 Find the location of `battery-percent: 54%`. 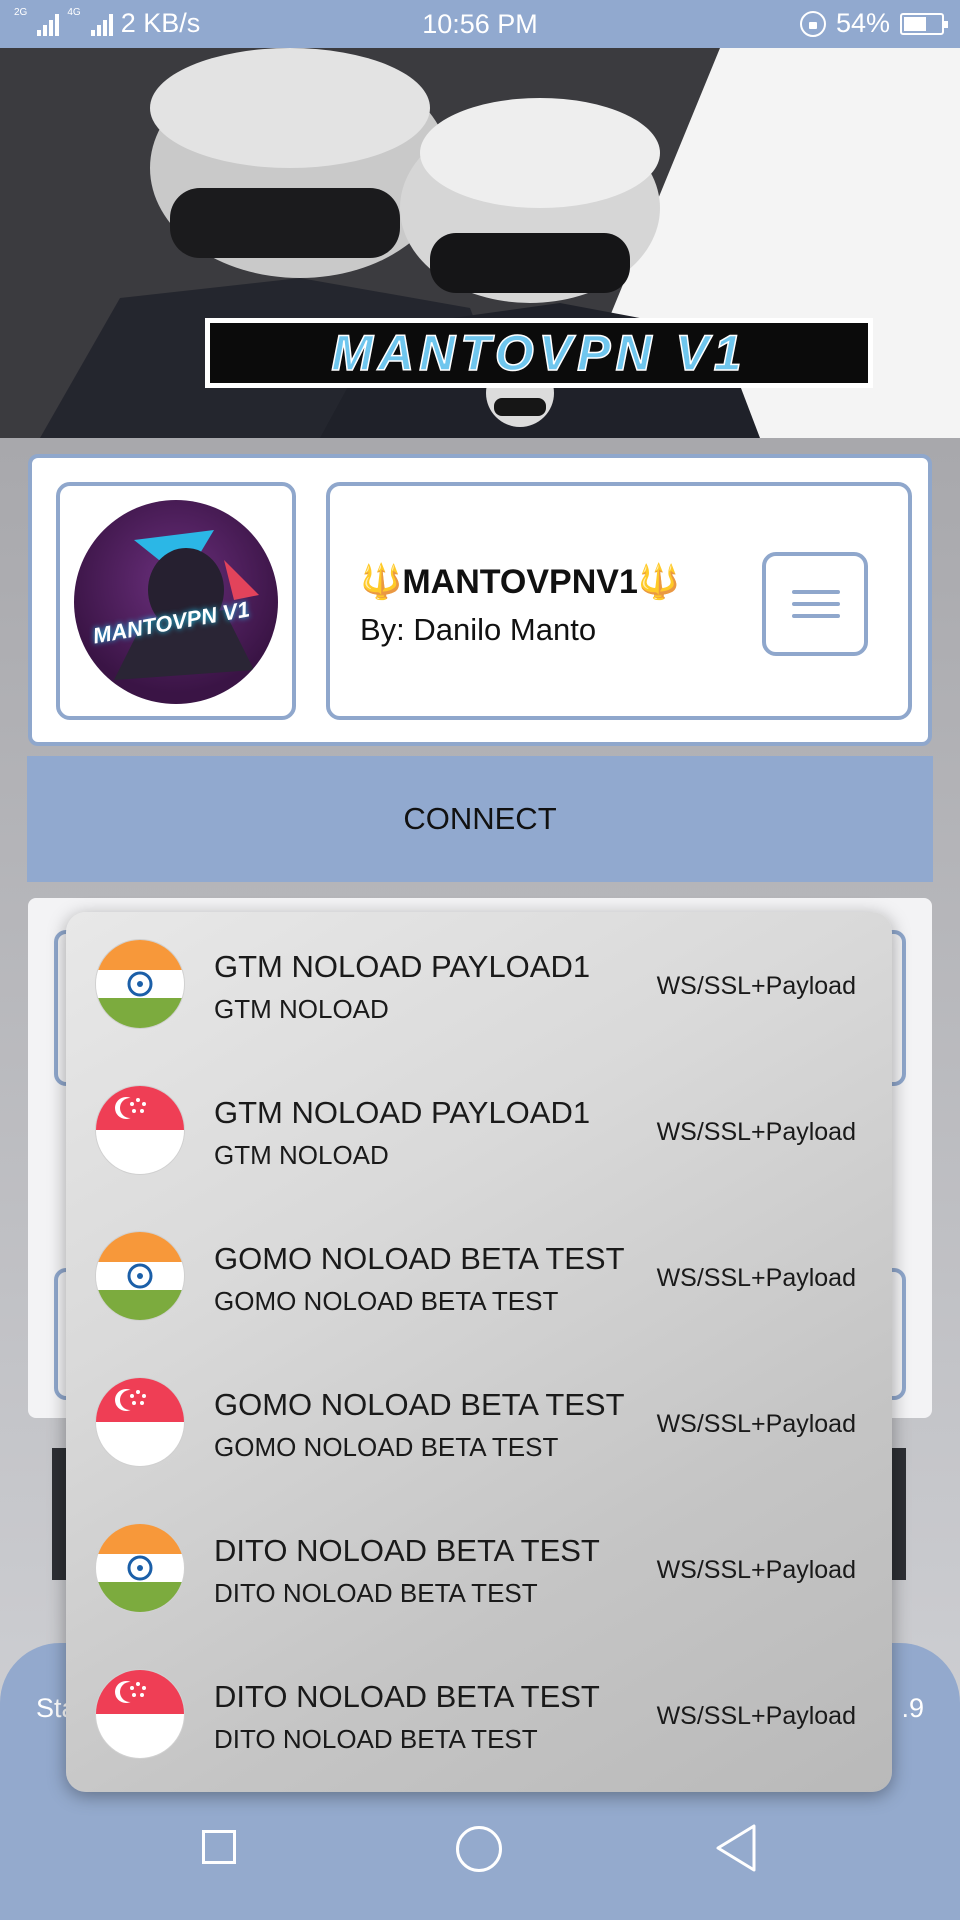

battery-percent: 54% is located at coordinates (862, 23).